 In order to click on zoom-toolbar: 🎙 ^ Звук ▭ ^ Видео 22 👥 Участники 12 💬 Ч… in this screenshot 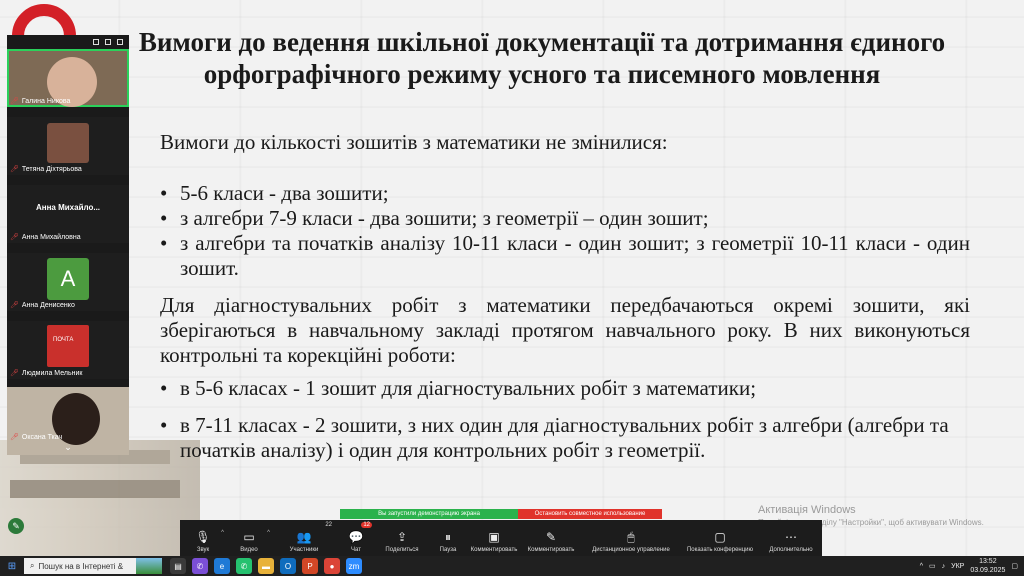, I will do `click(501, 538)`.